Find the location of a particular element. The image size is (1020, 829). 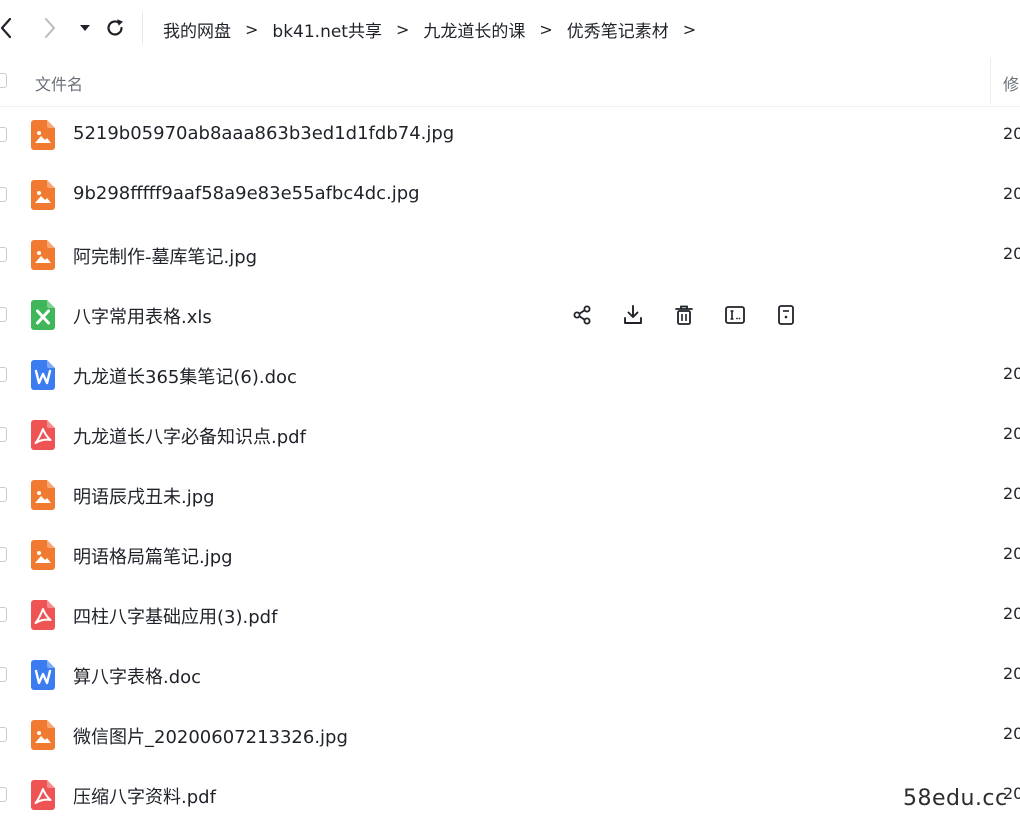

file-type-excel-icon is located at coordinates (43, 315).